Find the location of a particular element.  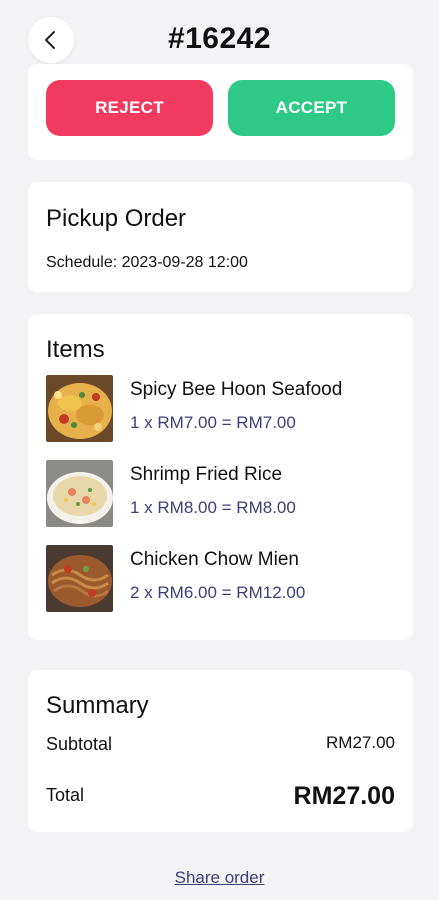

item-name: Chicken Chow Mien is located at coordinates (214, 559).